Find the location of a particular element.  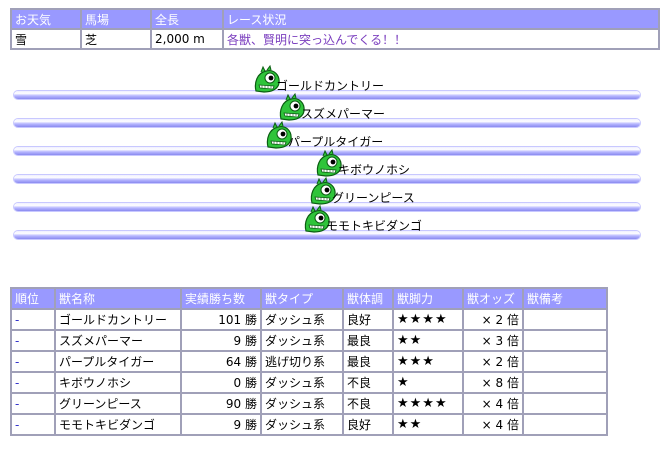

runner-name-cell: スズメパーマー is located at coordinates (118, 340).